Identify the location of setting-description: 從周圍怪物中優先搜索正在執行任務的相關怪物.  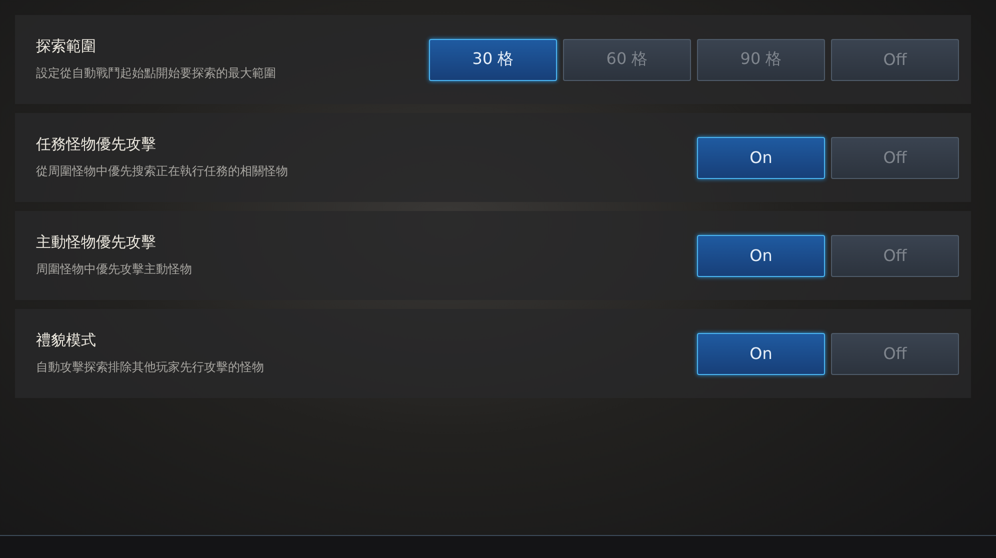
(162, 171).